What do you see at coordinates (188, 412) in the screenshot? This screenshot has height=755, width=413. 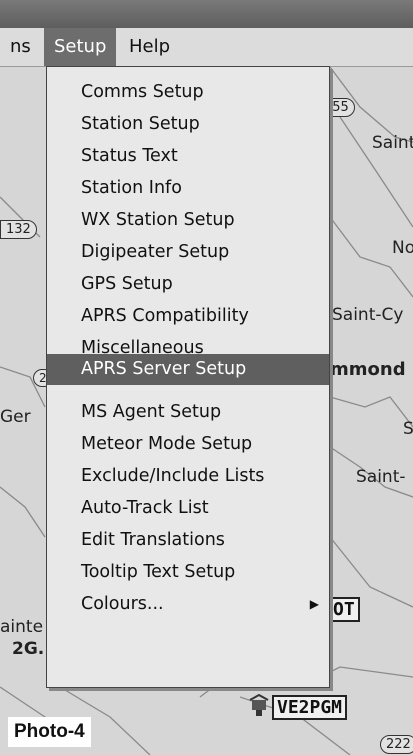 I see `menu-item-ms-agent-setup: MS Agent Setup` at bounding box center [188, 412].